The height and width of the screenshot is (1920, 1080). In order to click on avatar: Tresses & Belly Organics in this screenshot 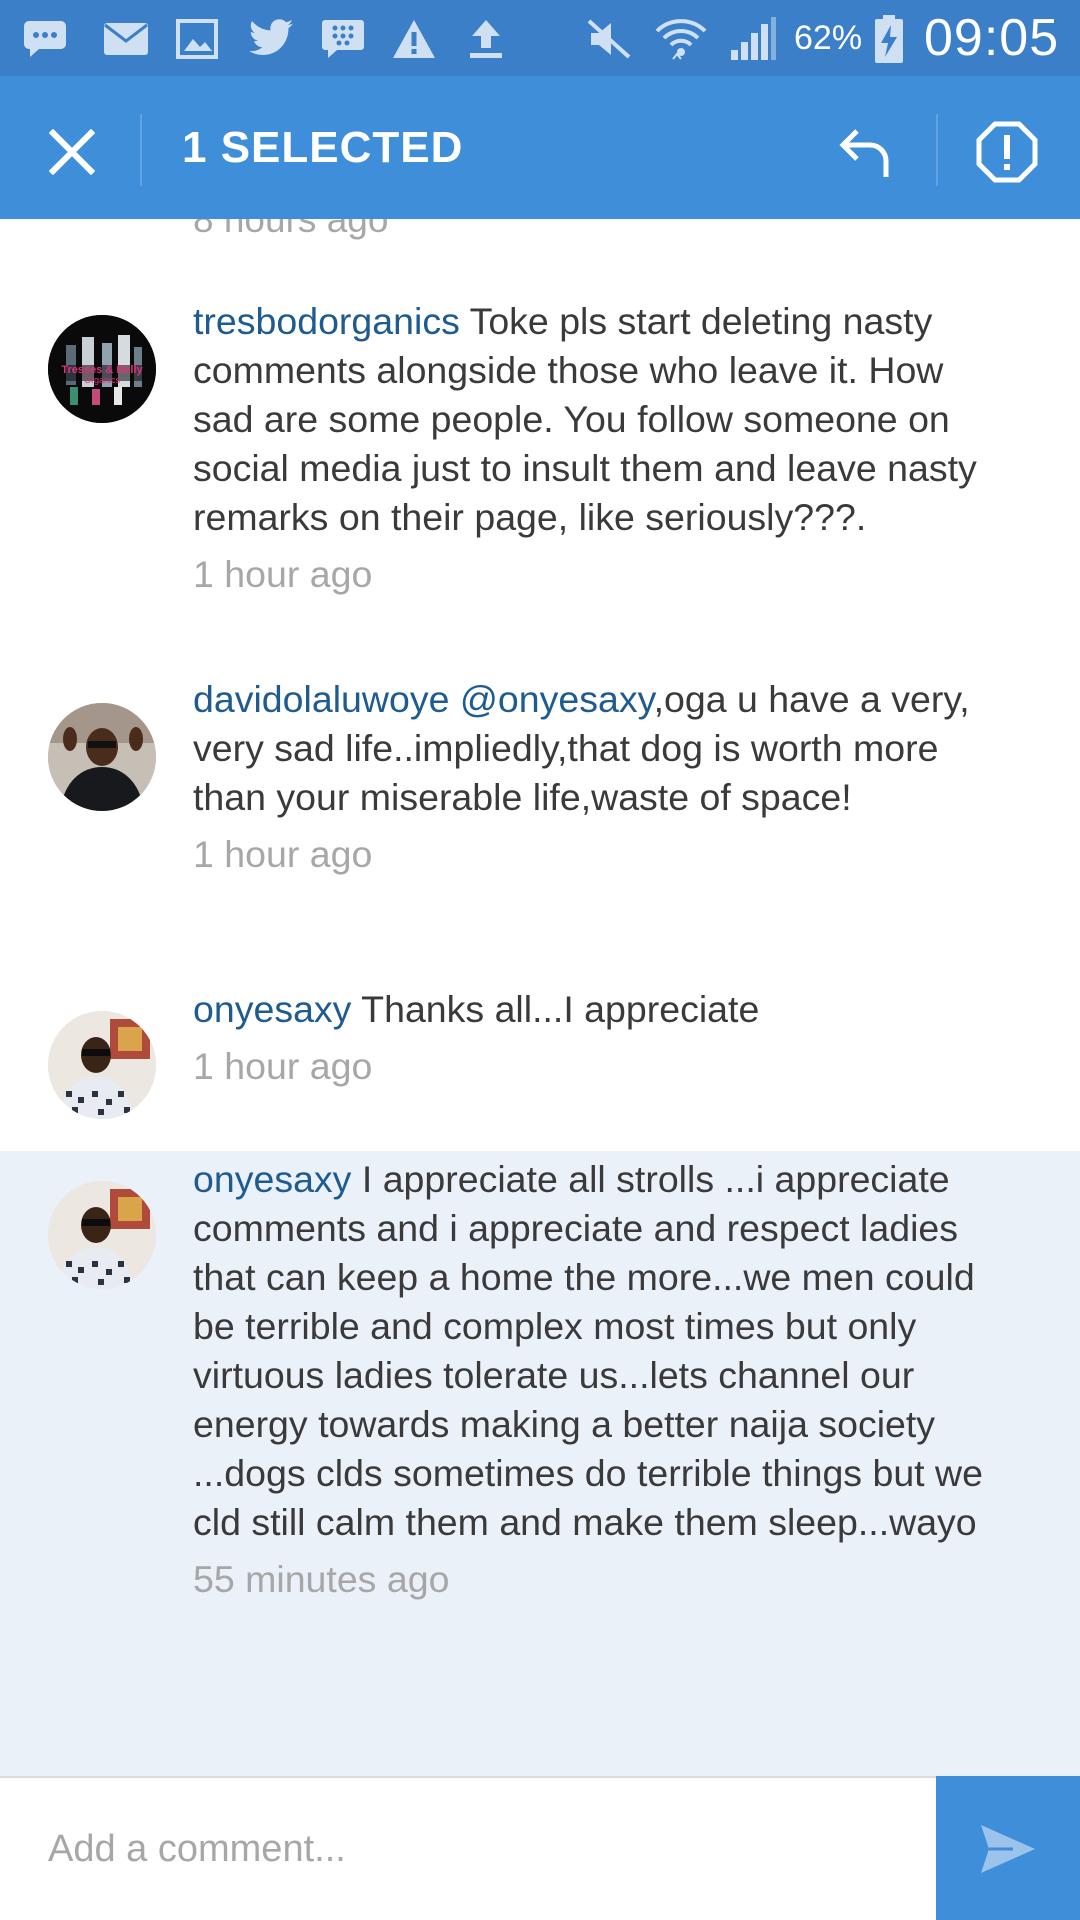, I will do `click(102, 369)`.